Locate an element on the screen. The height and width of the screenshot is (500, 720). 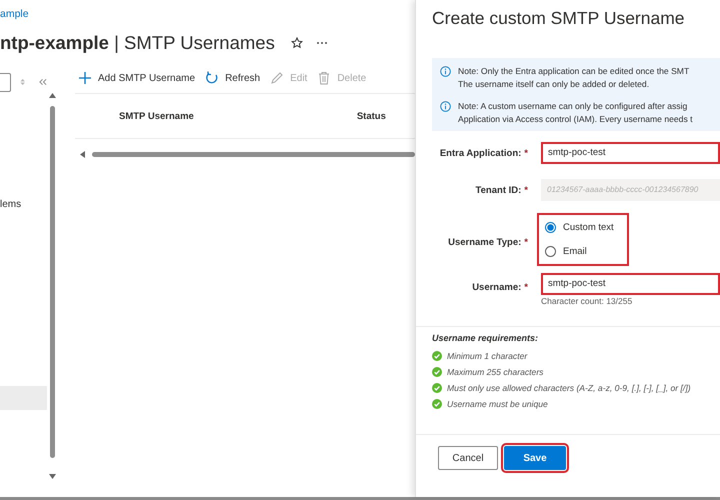
column-header: SMTP Username is located at coordinates (156, 116).